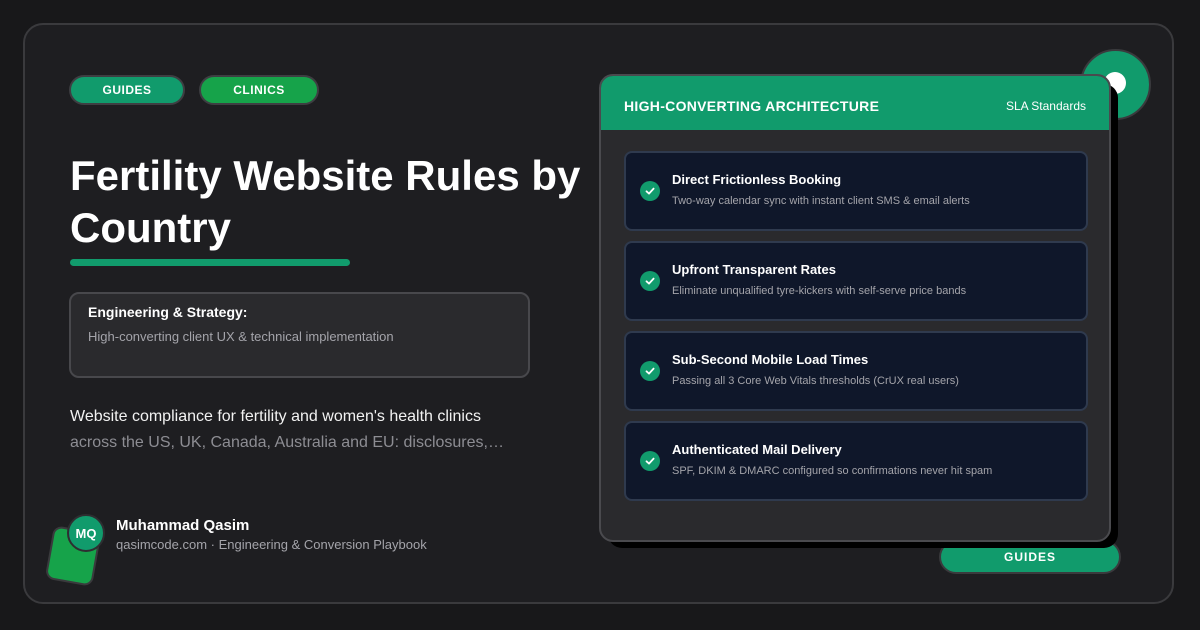 The height and width of the screenshot is (630, 1200). What do you see at coordinates (210, 262) in the screenshot?
I see `title-underline` at bounding box center [210, 262].